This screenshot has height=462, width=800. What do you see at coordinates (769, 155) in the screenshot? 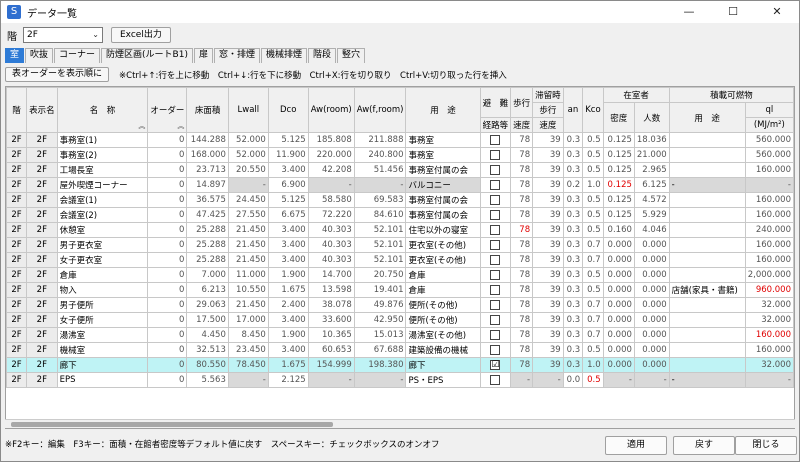
I see `cell-ql: 560.000` at bounding box center [769, 155].